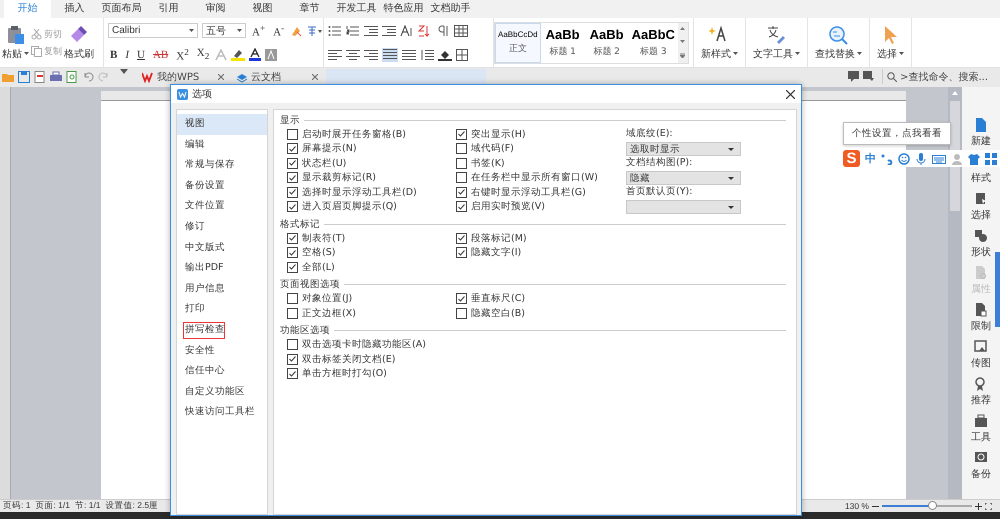 This screenshot has width=1000, height=519. I want to click on decrease-indent-icon, so click(371, 30).